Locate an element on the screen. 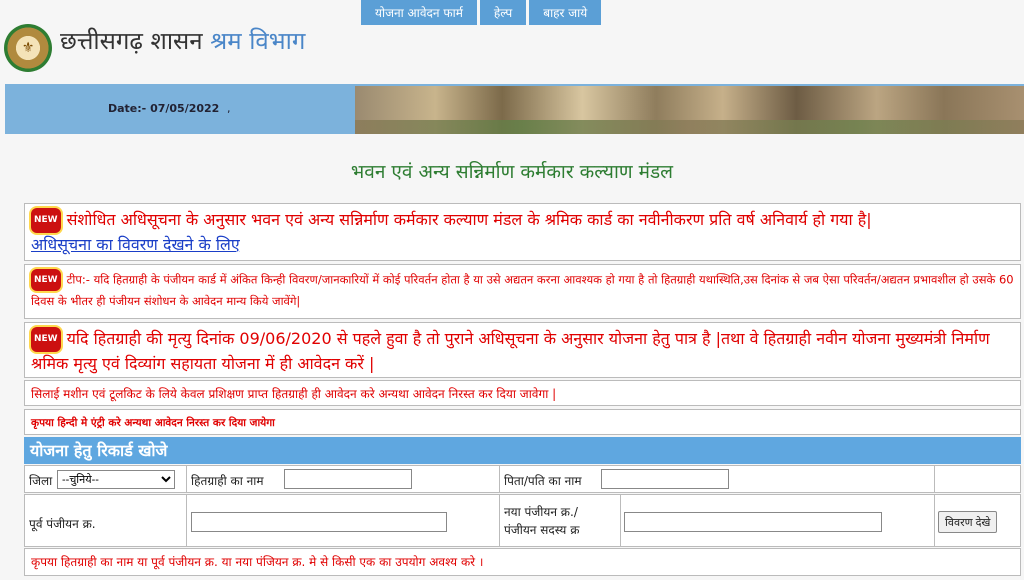 The width and height of the screenshot is (1024, 580). father-cell: पिता/पति का नाम is located at coordinates (717, 479).